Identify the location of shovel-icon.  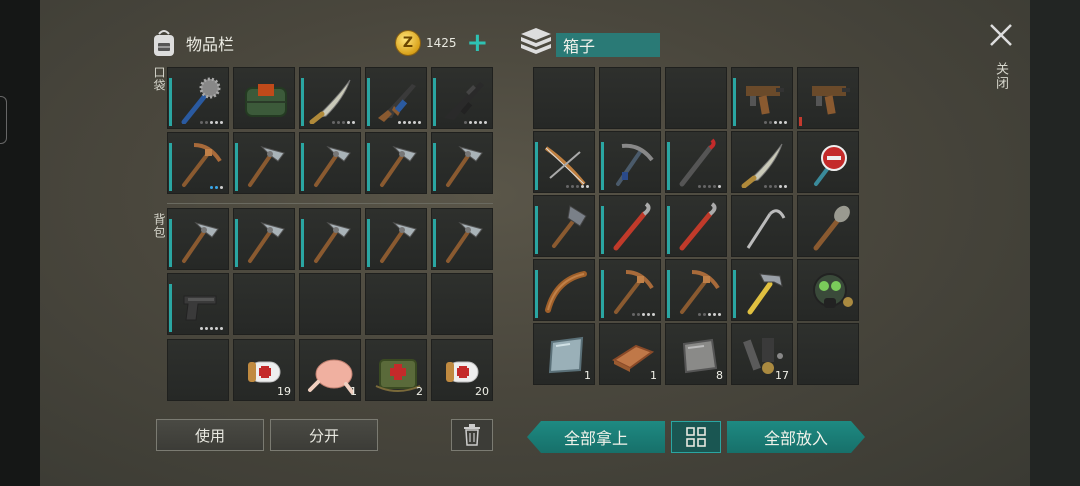
(569, 226).